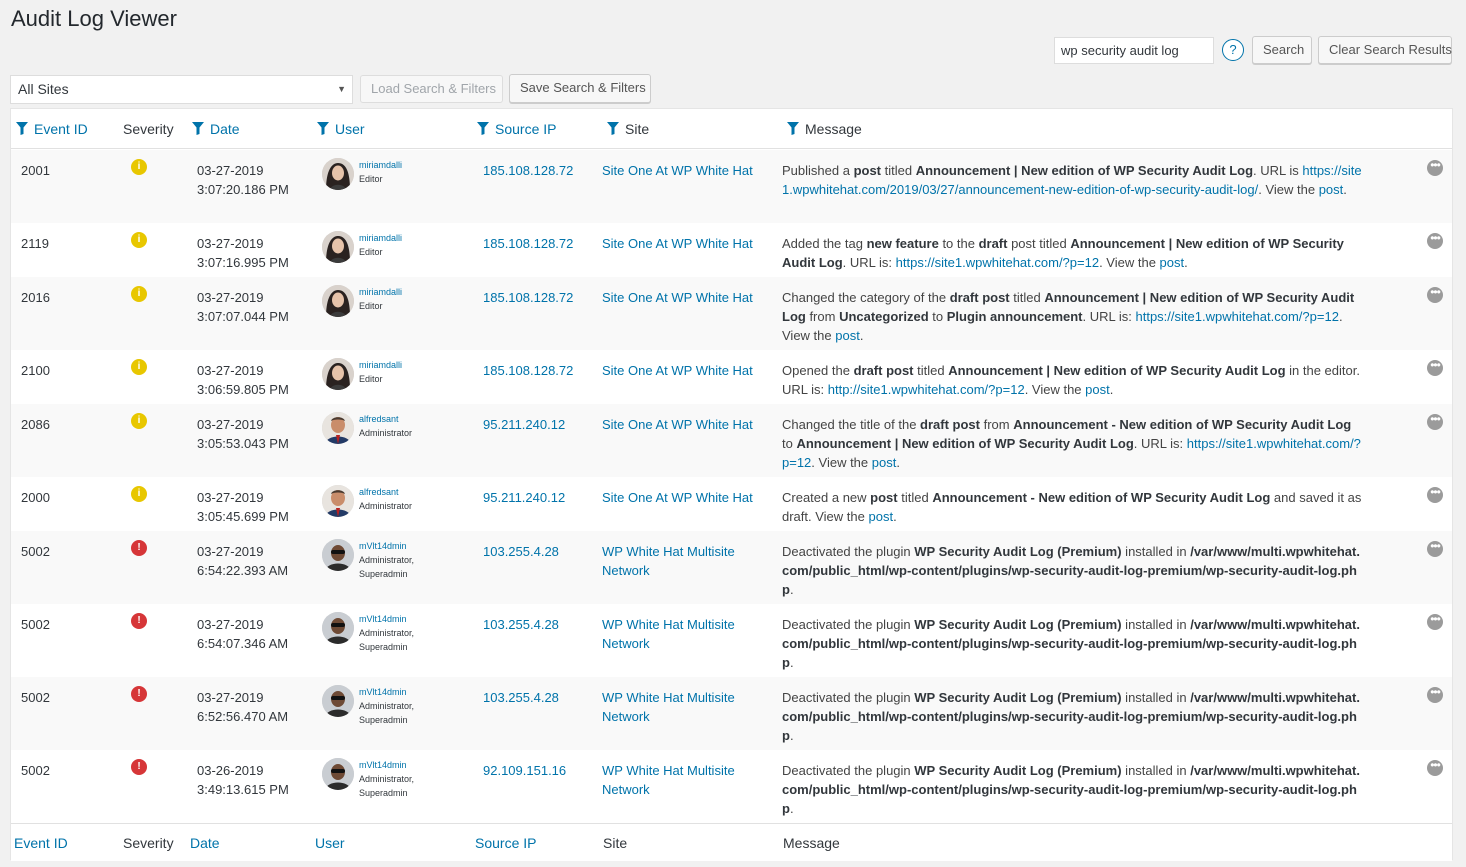  I want to click on footer-site: Site, so click(615, 843).